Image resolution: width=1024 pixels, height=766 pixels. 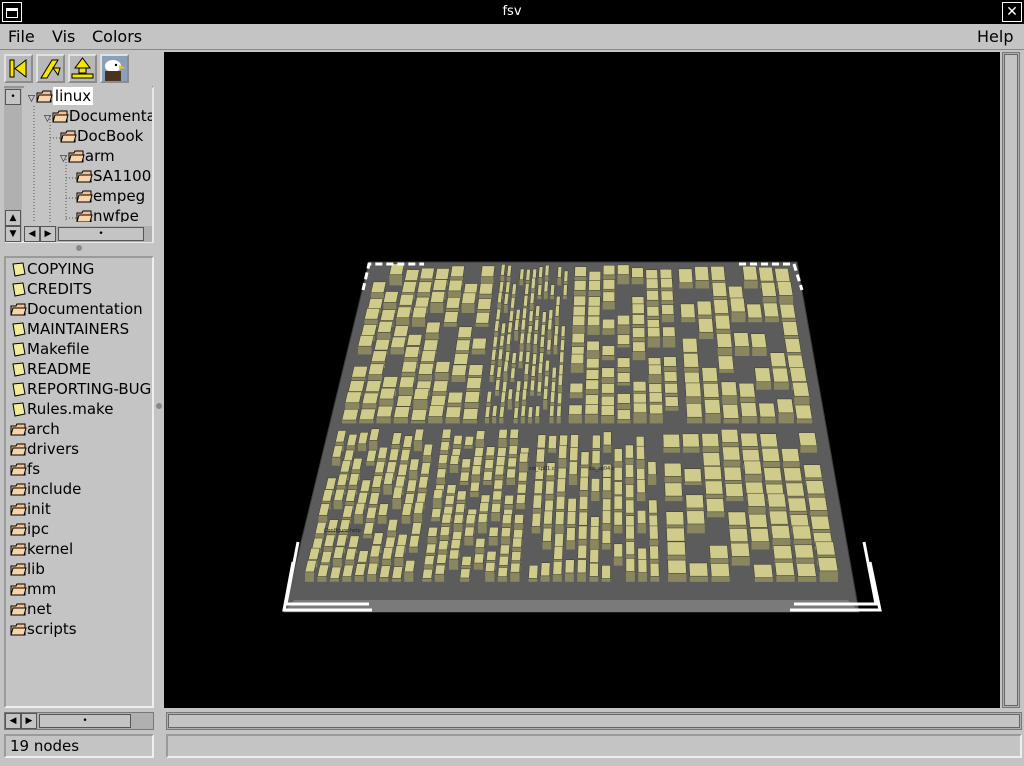 What do you see at coordinates (79, 248) in the screenshot?
I see `pane-splitter-handle` at bounding box center [79, 248].